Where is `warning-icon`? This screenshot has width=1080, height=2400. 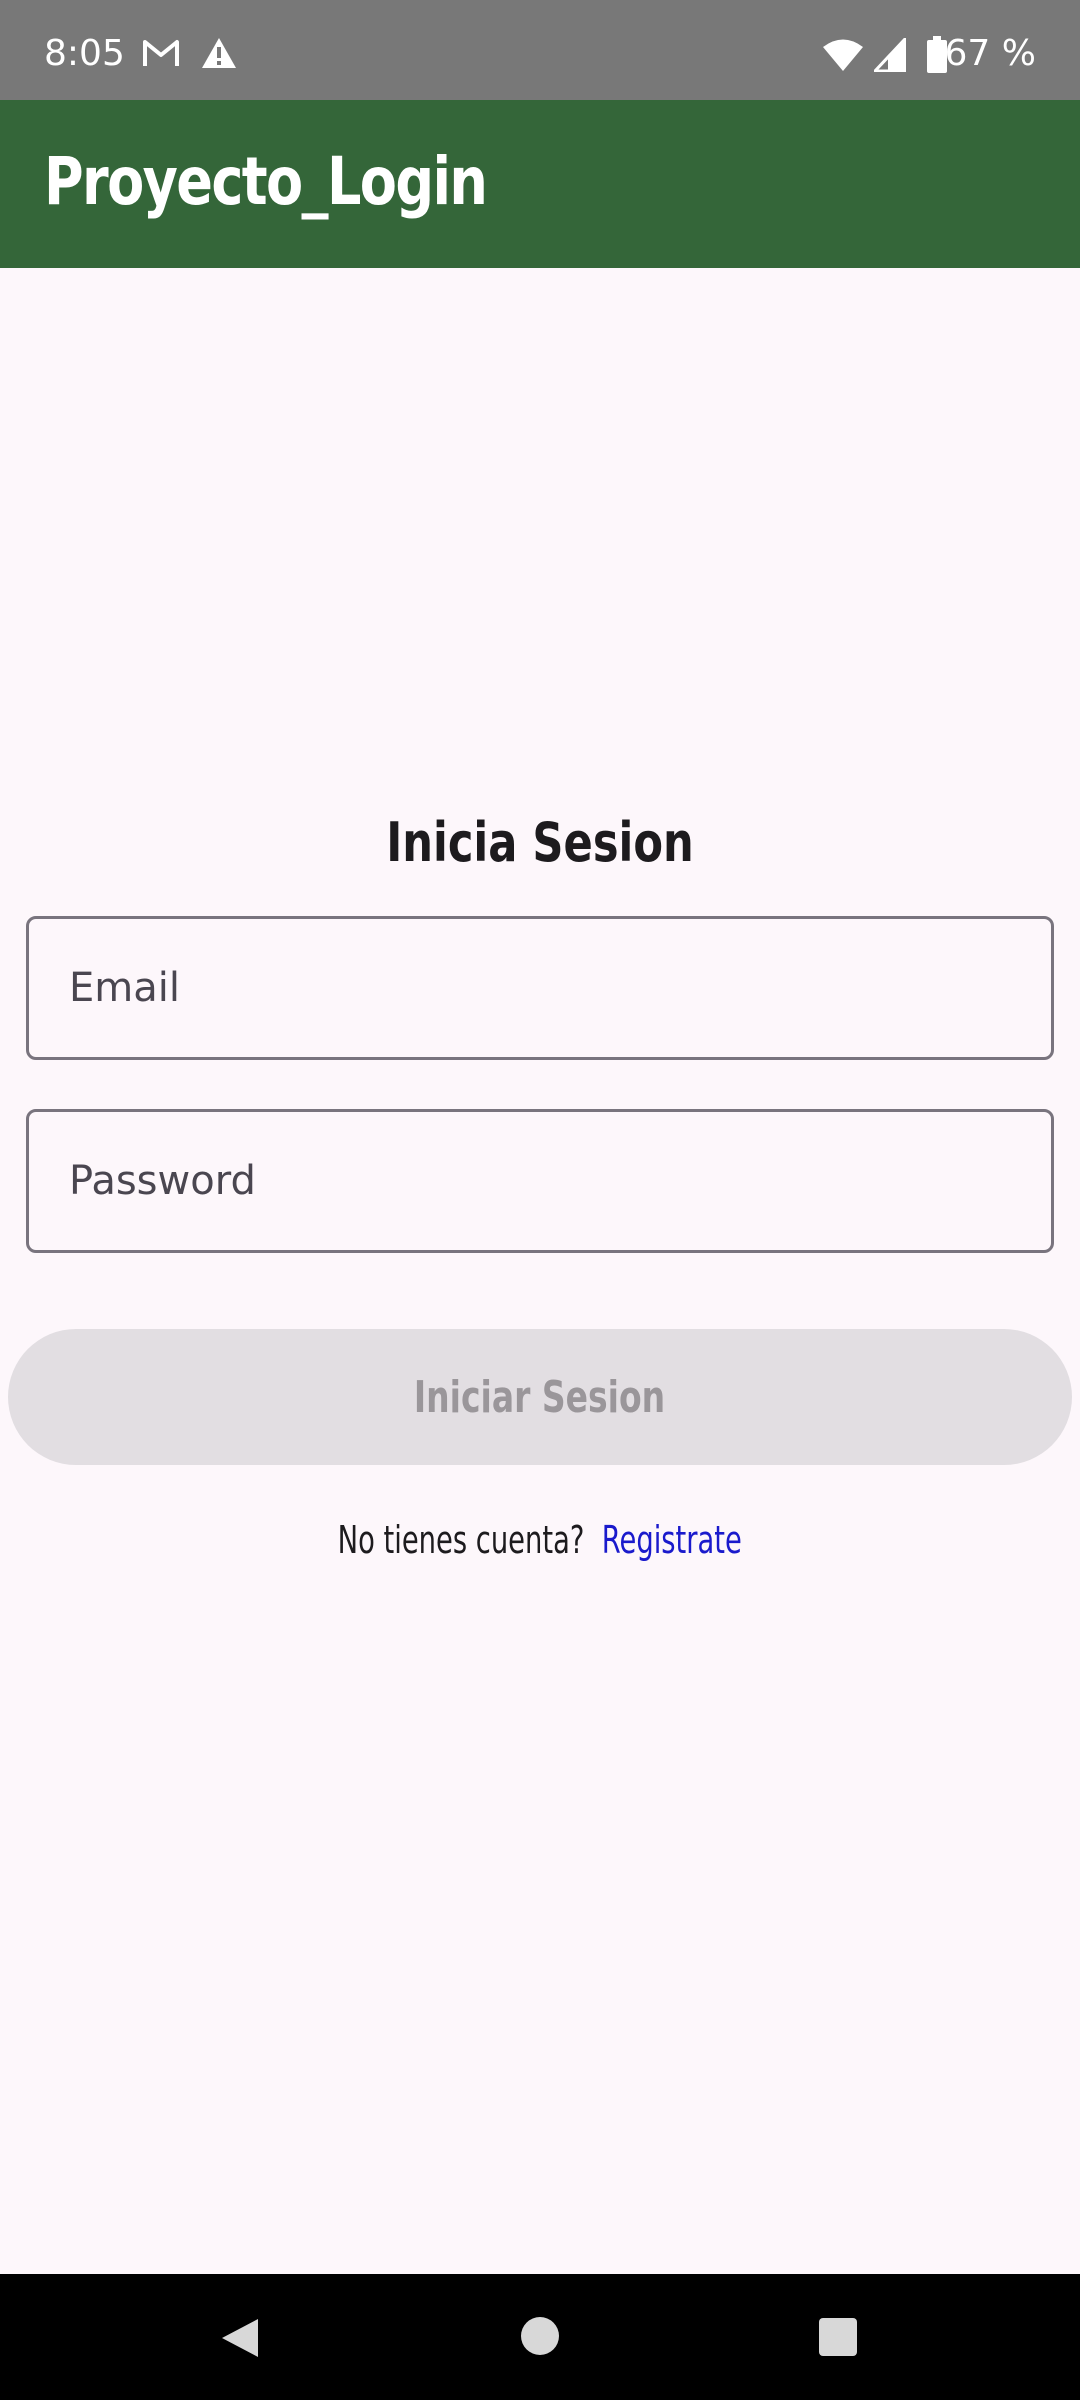 warning-icon is located at coordinates (219, 53).